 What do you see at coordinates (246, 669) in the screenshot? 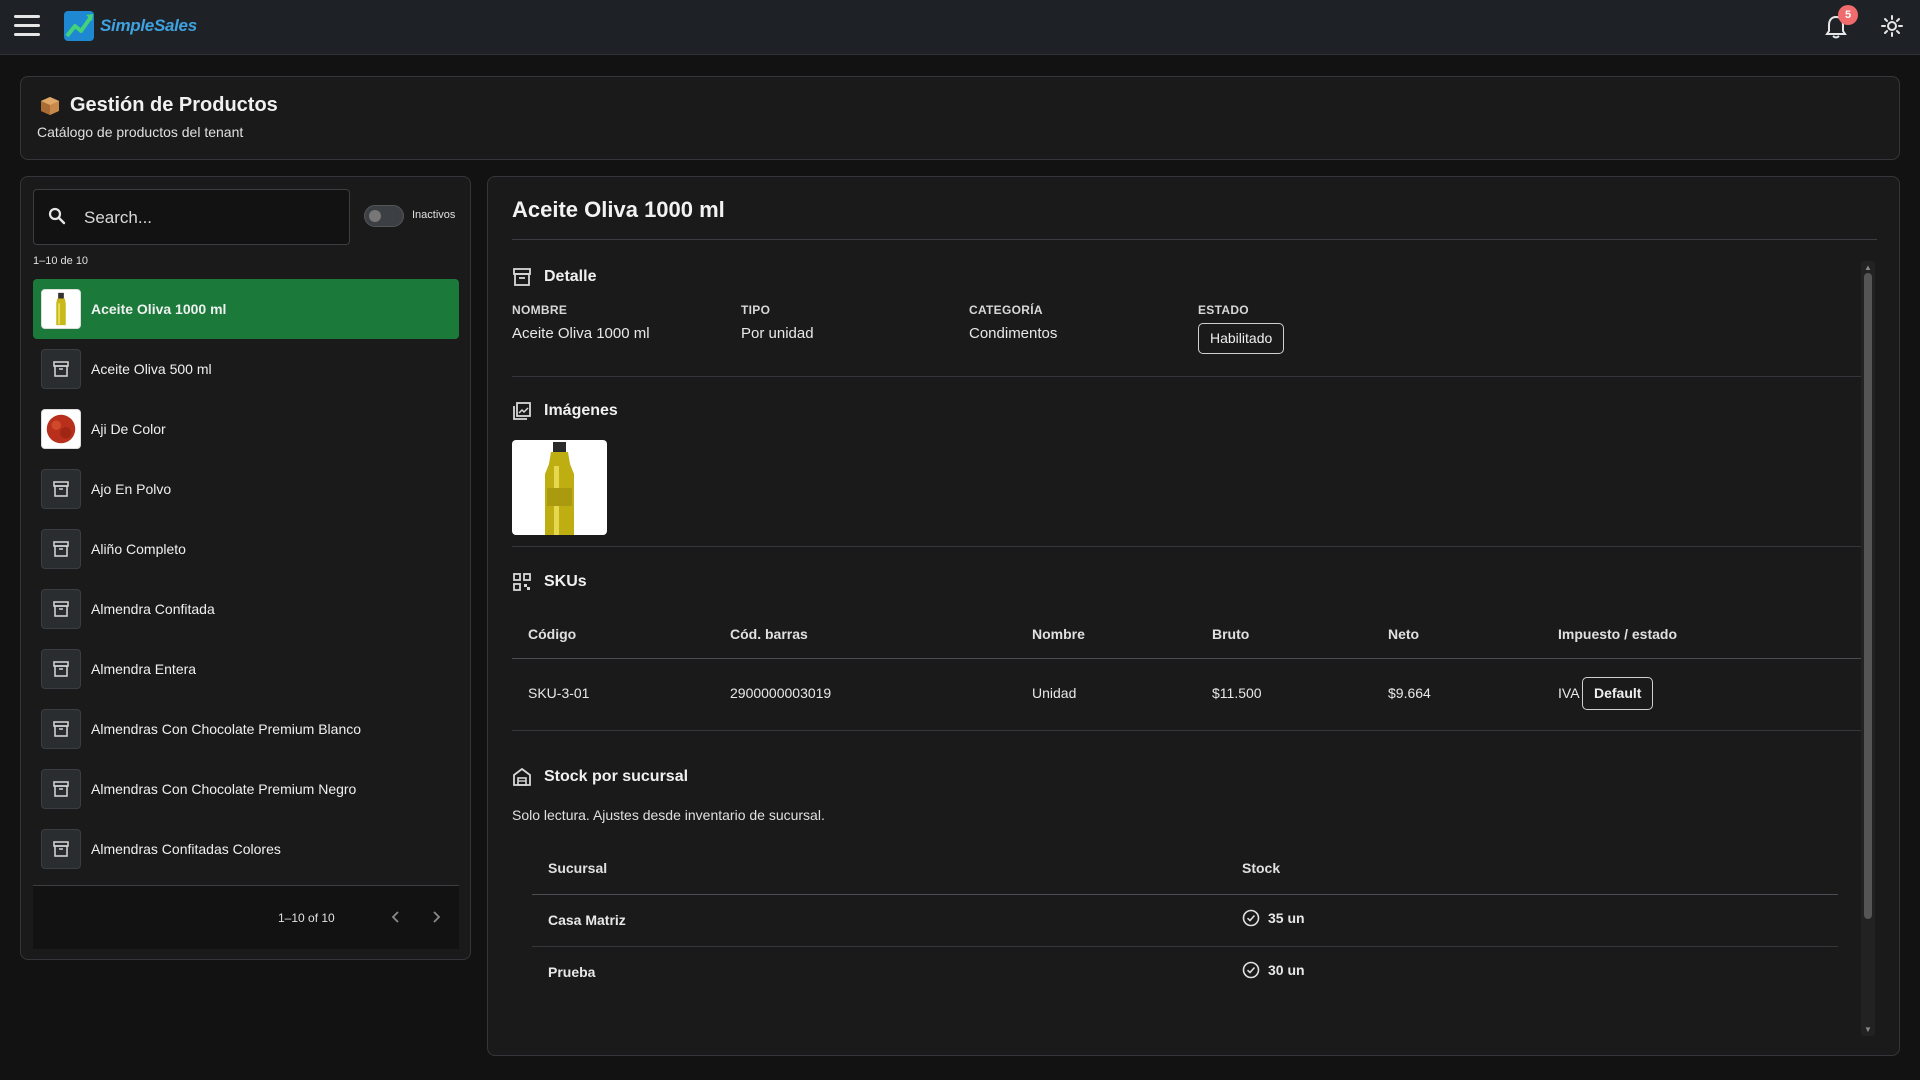
I see `list-item: Almendra Entera` at bounding box center [246, 669].